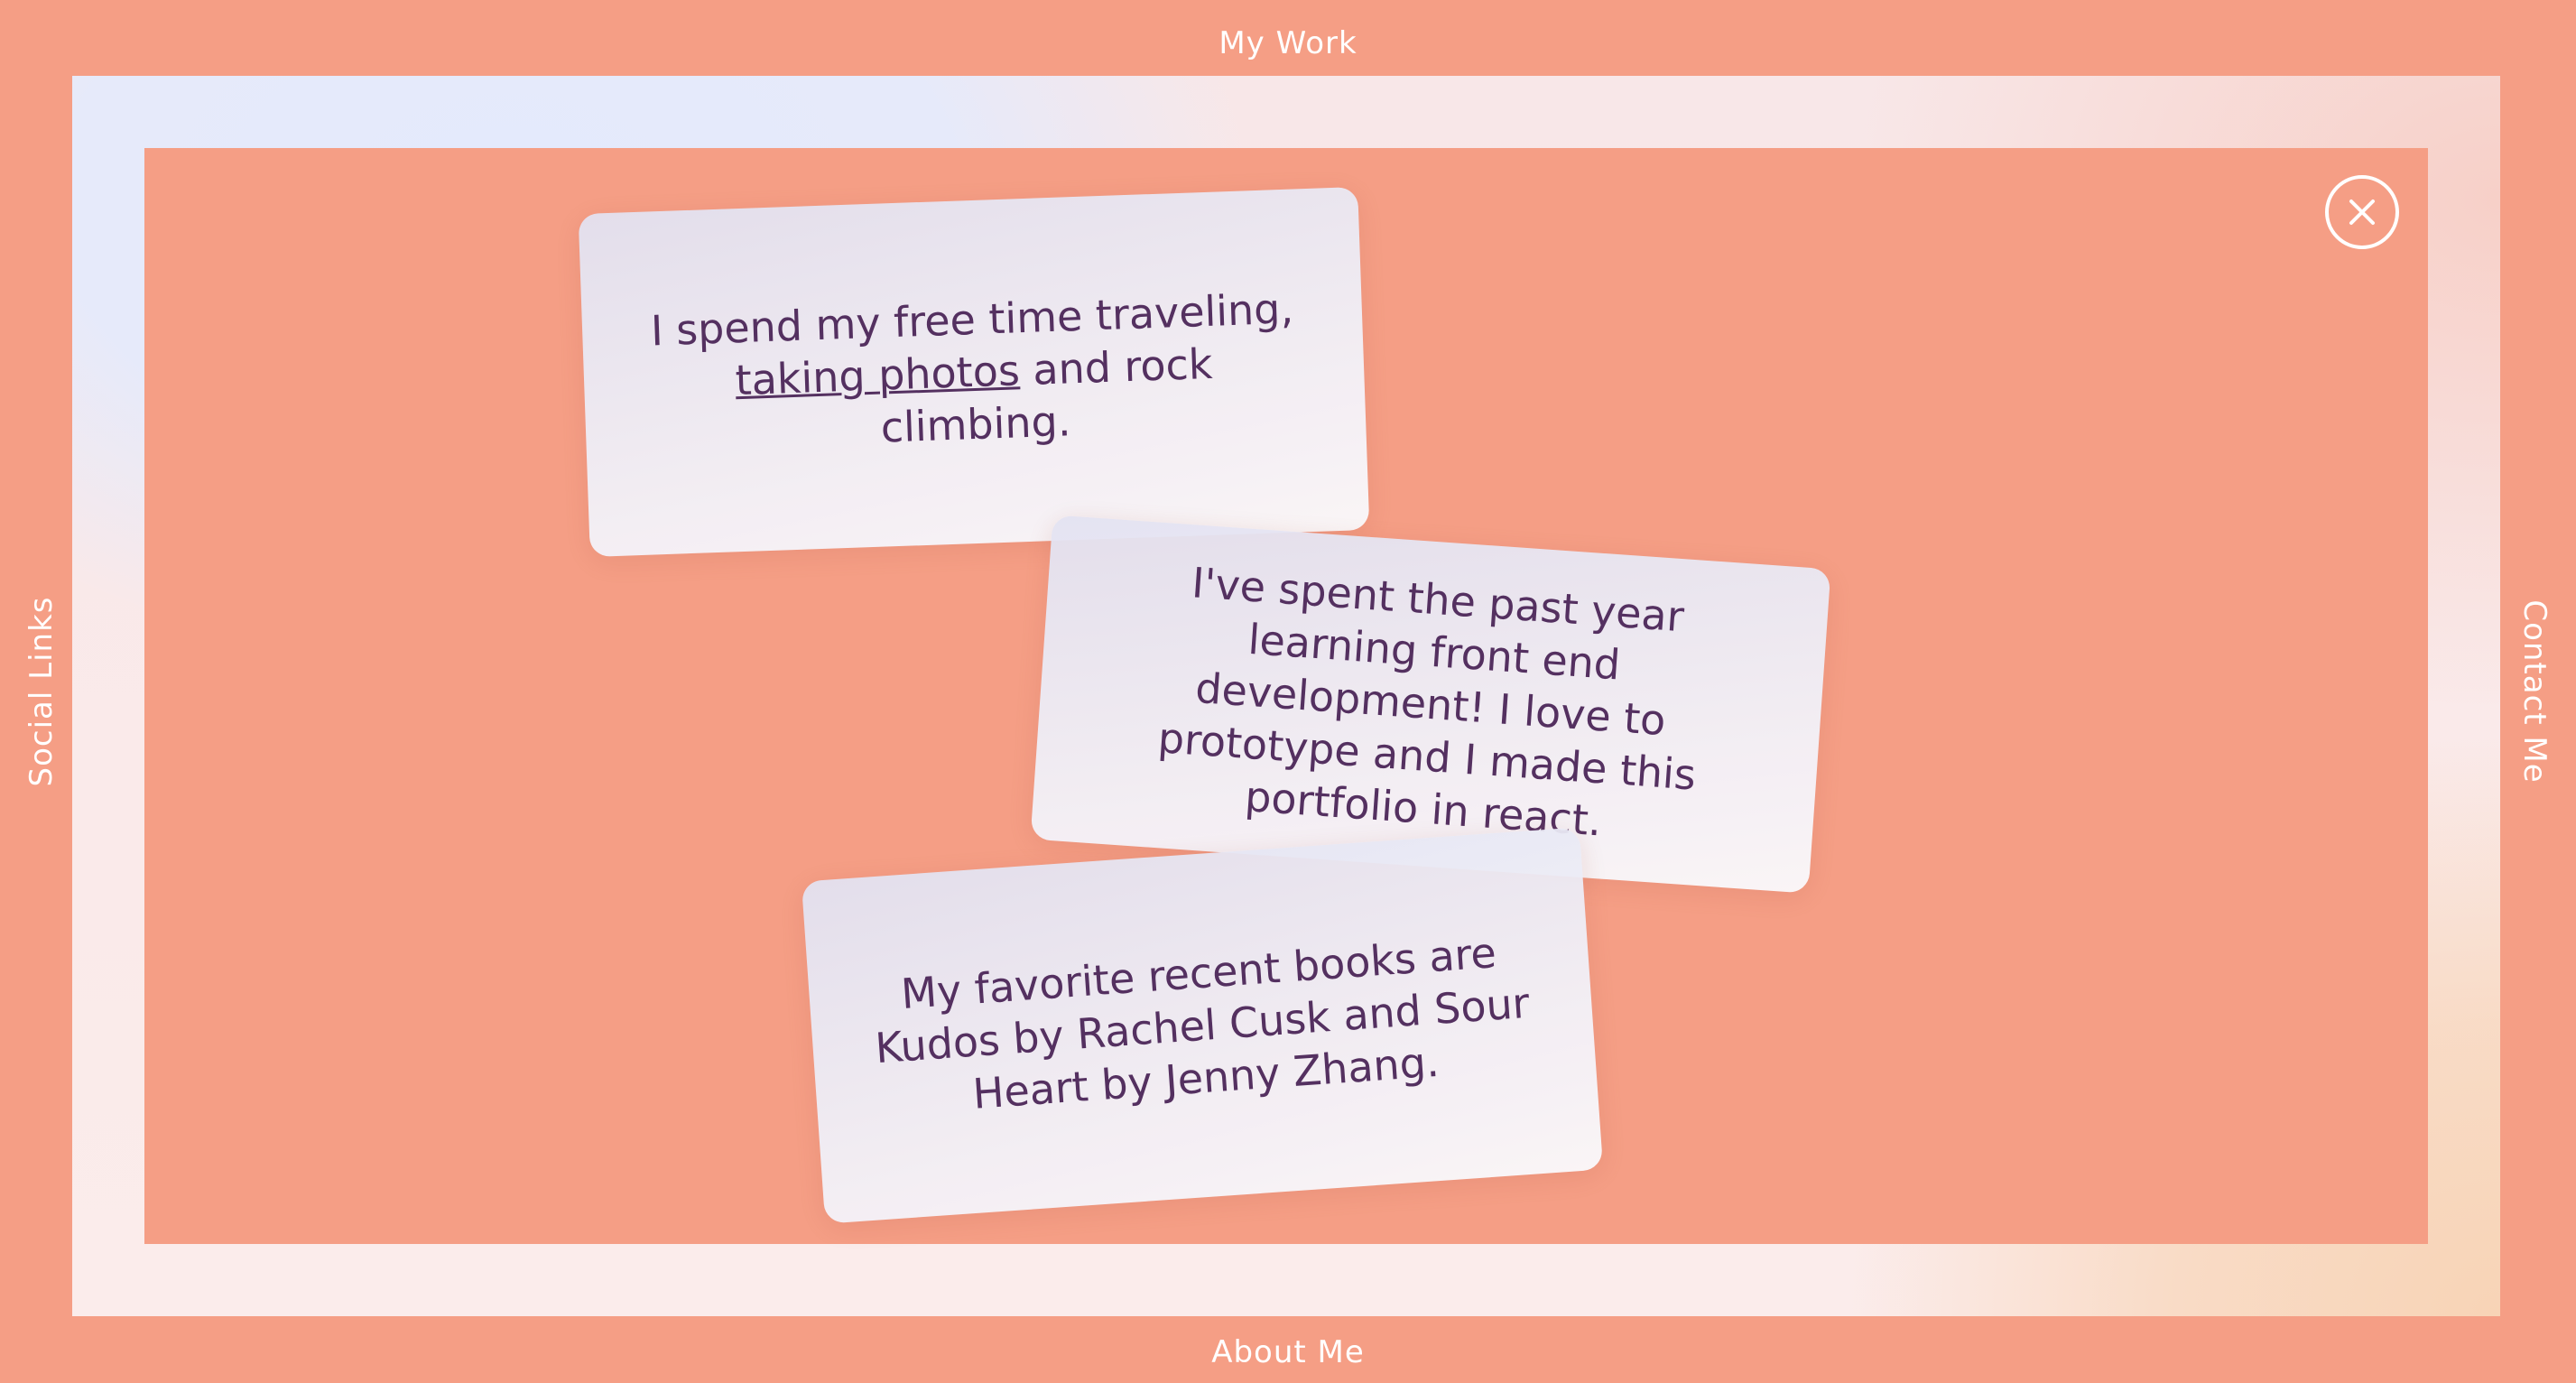  I want to click on nav-social-links-link: Social Links, so click(41, 692).